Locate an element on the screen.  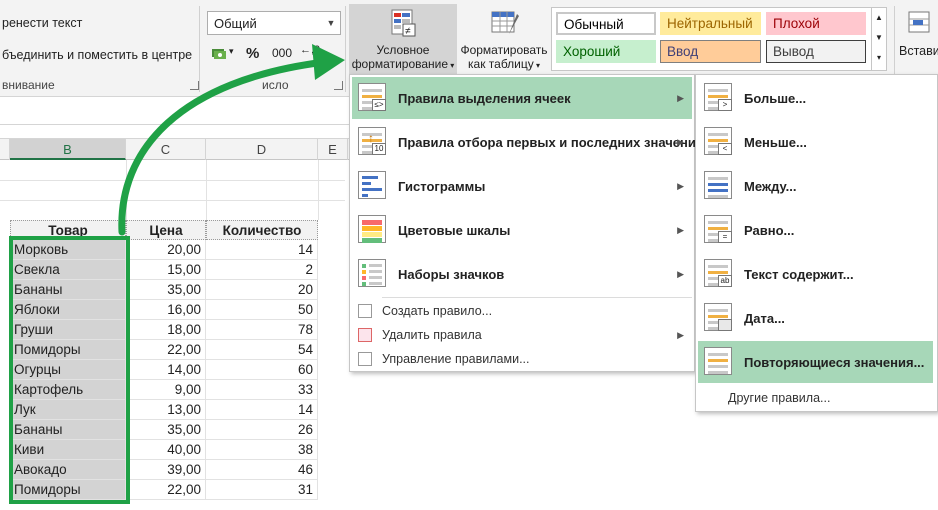
menu-item-label: Удалить правила is located at coordinates (432, 335).